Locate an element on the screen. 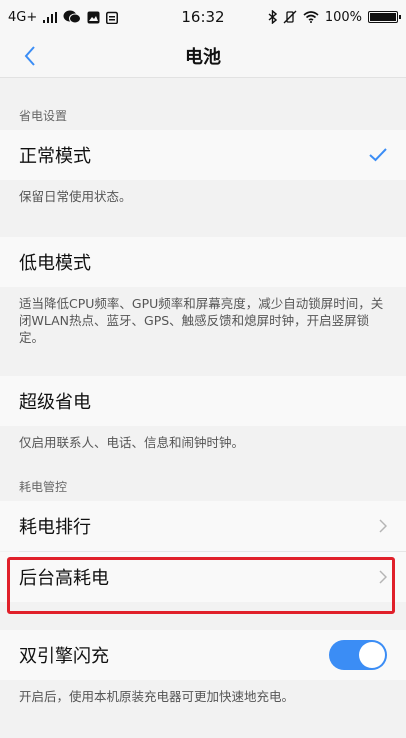 The width and height of the screenshot is (406, 738). toggle-knob is located at coordinates (372, 655).